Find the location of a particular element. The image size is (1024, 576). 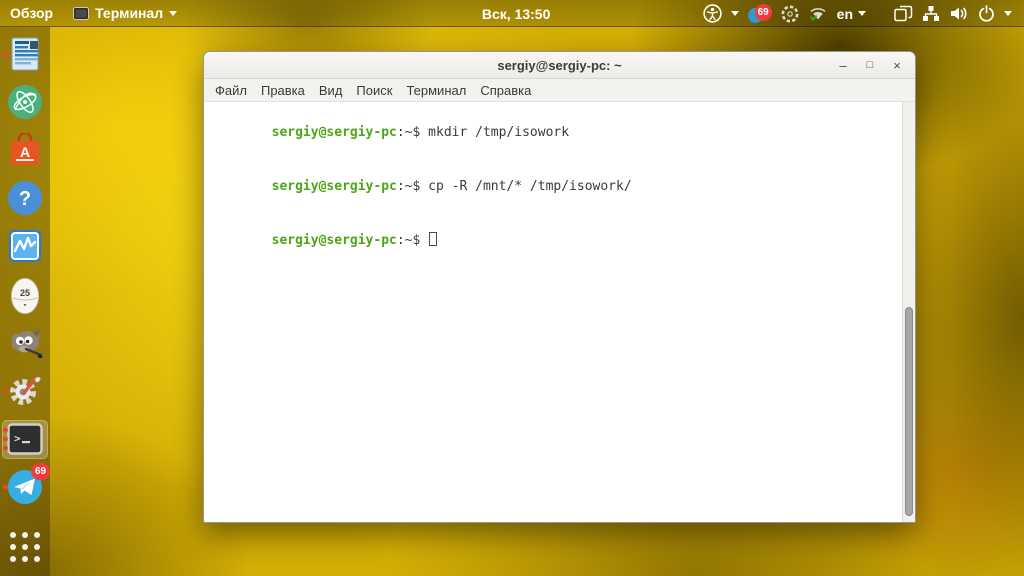

scrollbar is located at coordinates (908, 312).